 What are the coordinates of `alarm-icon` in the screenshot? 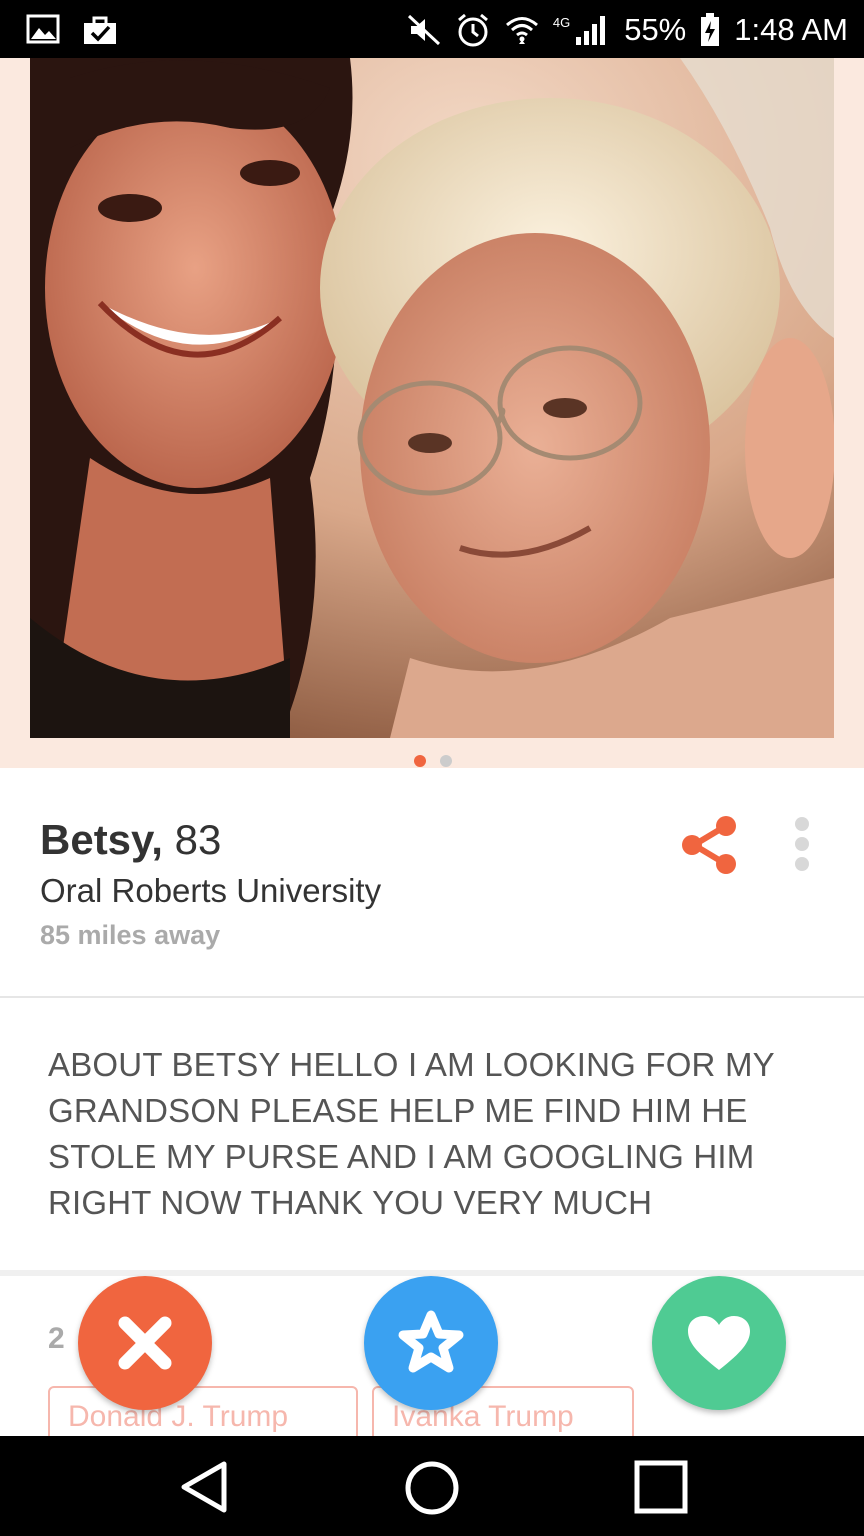 It's located at (473, 30).